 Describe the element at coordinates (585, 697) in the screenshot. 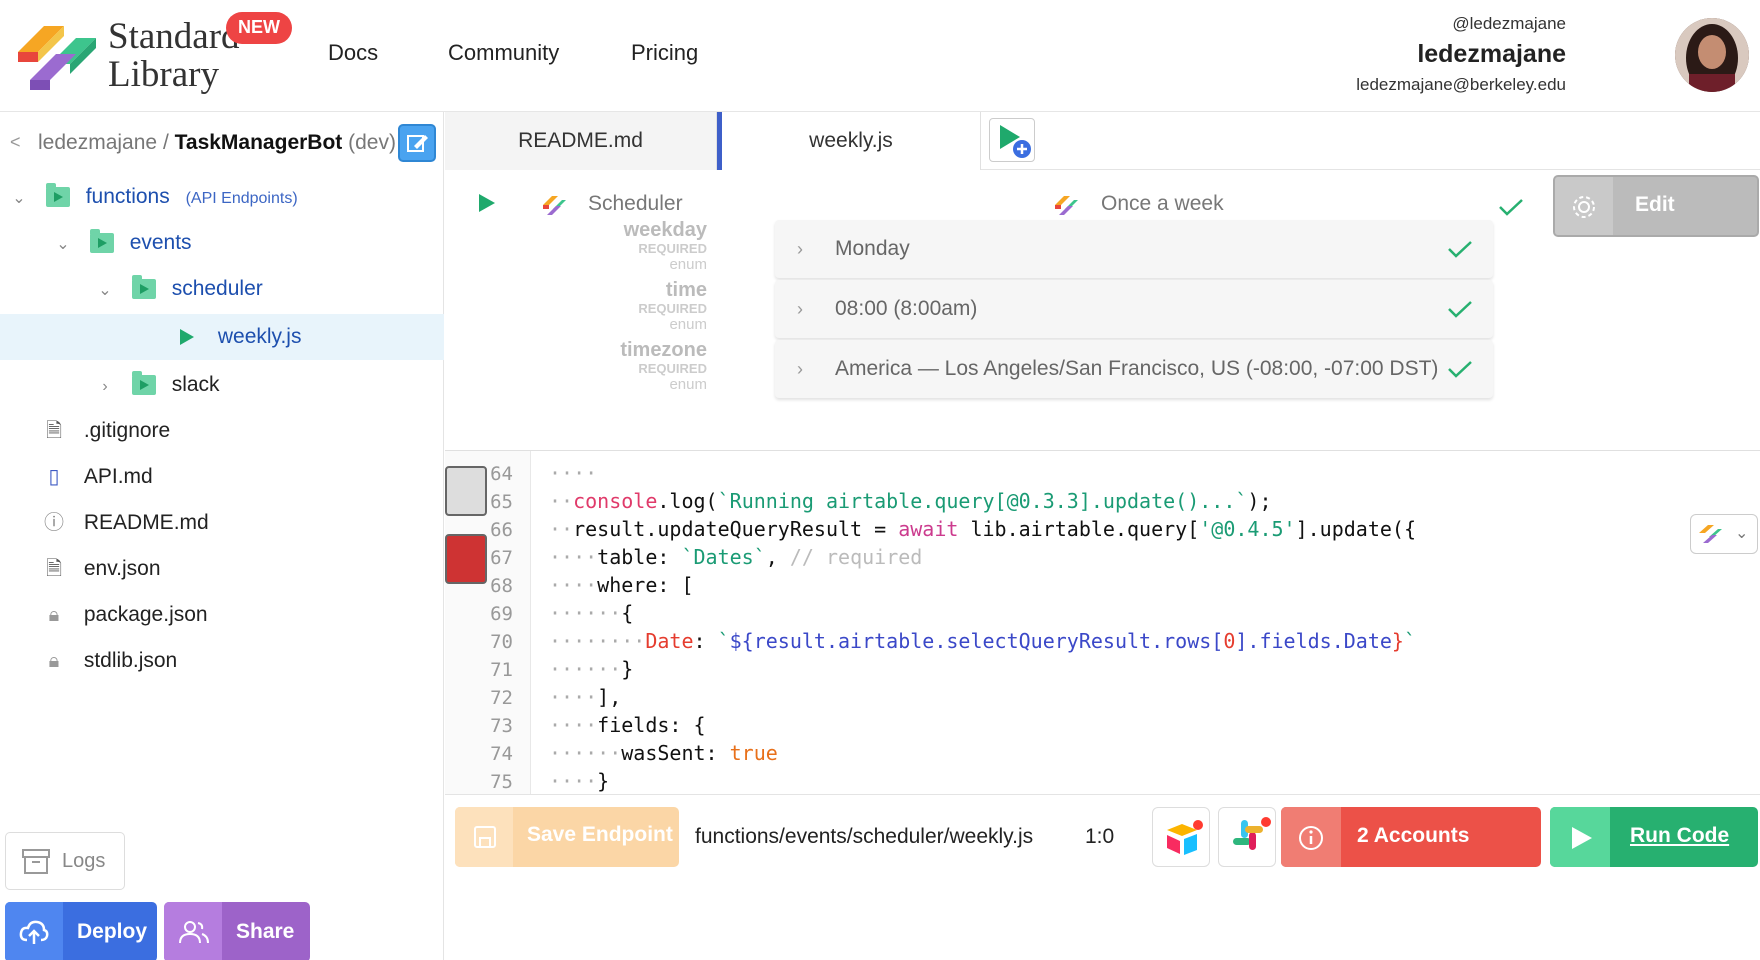

I see `code-line: ····],` at that location.